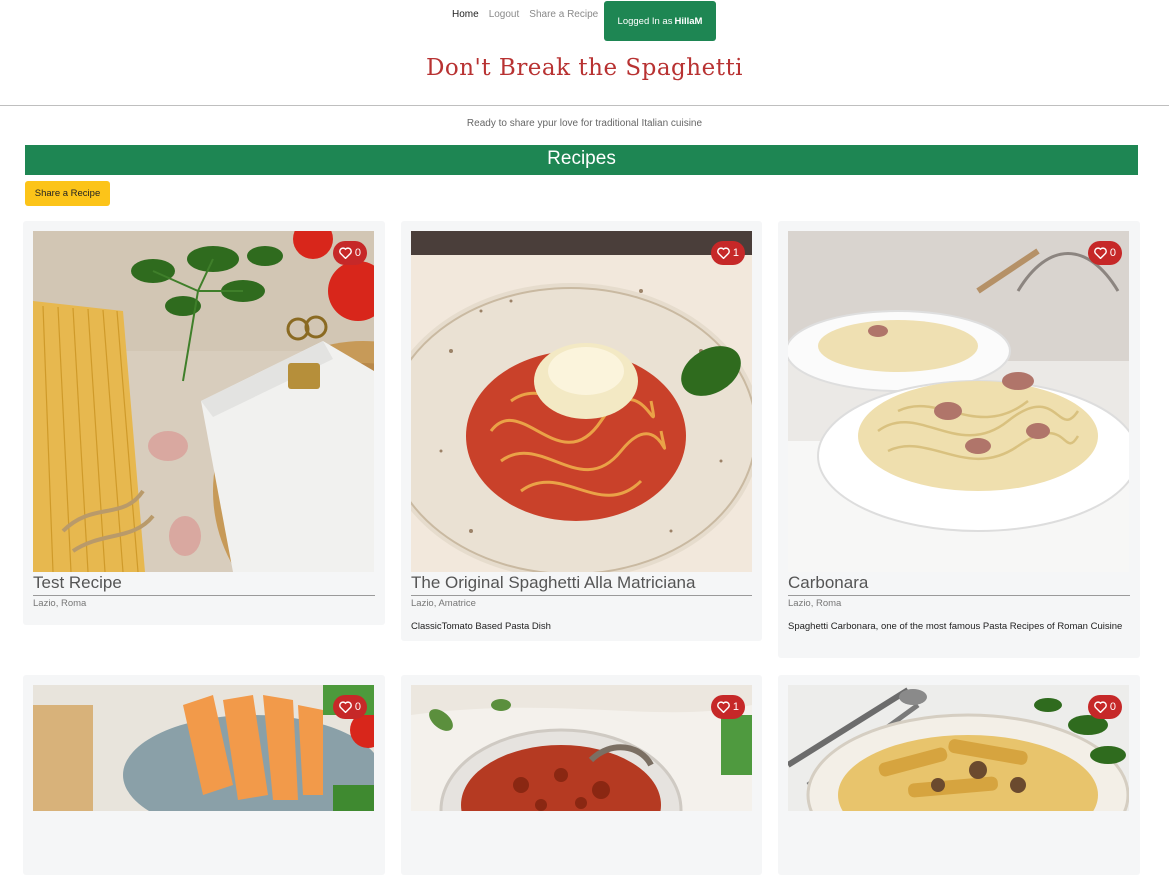 The height and width of the screenshot is (875, 1169). I want to click on site-title: Don't Break the Spaghetti, so click(584, 68).